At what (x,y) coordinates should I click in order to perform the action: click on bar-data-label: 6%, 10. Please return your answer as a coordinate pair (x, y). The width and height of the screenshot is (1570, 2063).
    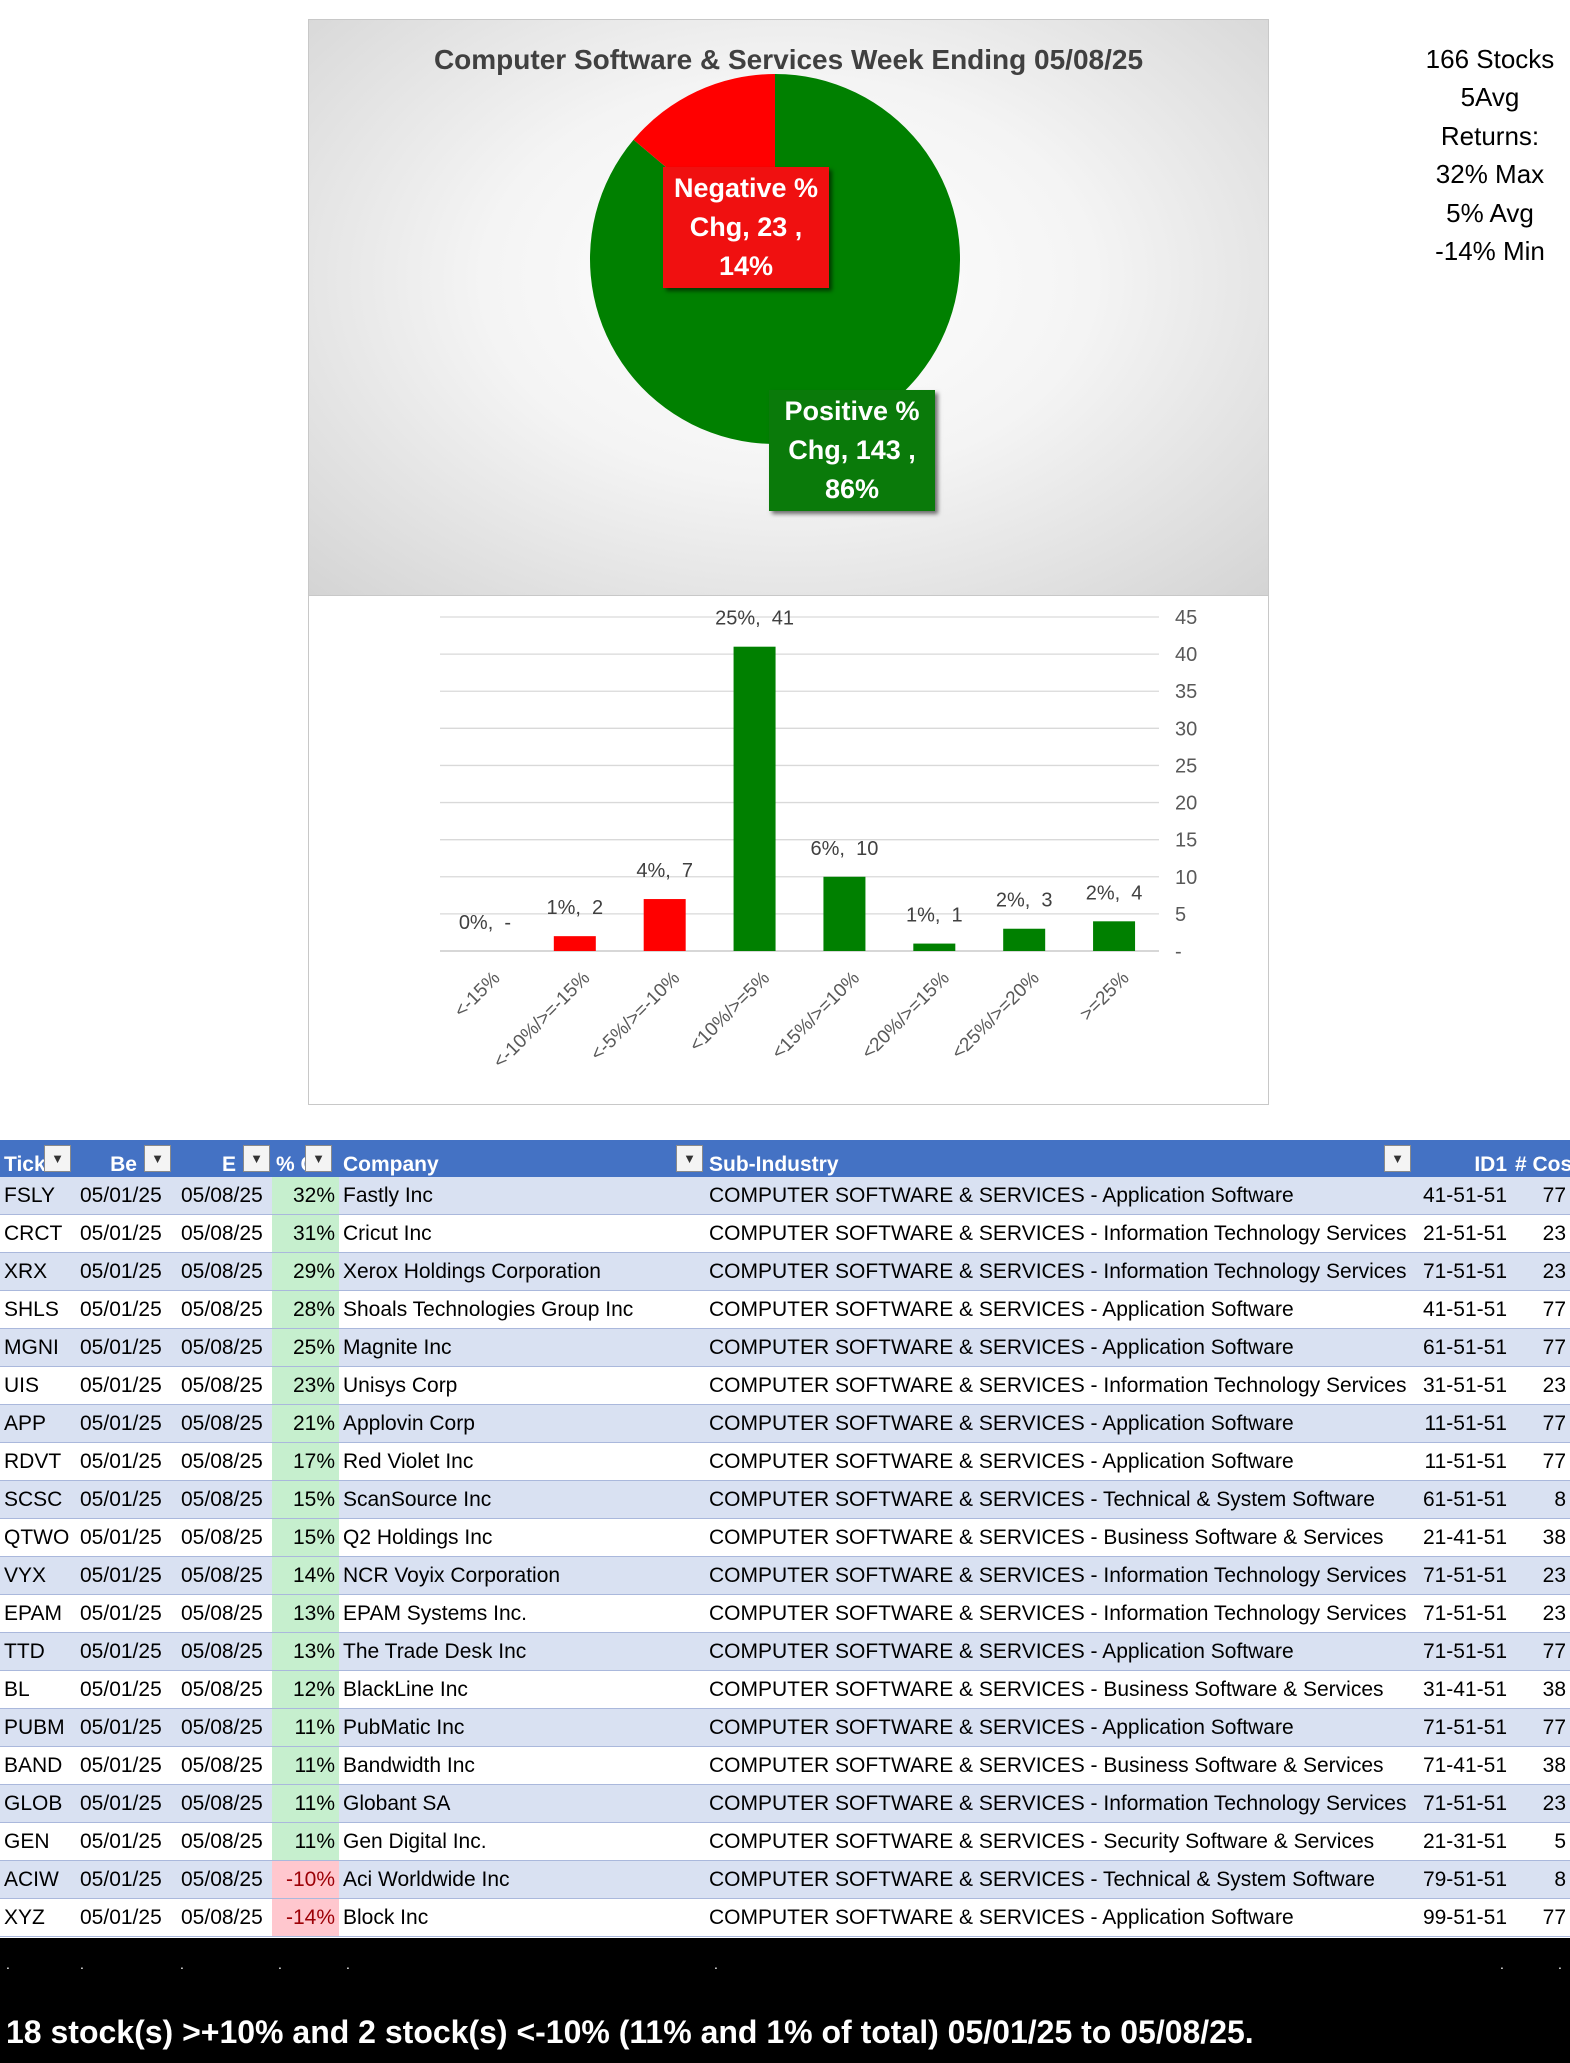
    Looking at the image, I should click on (845, 849).